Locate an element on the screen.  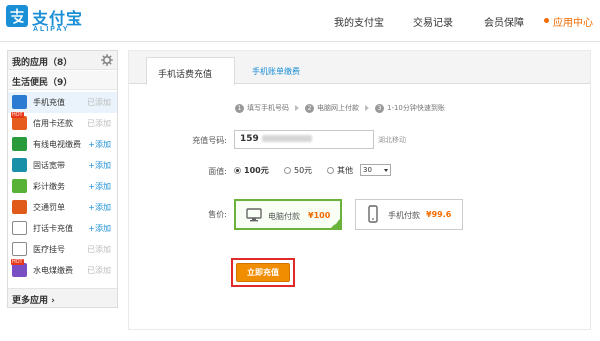
pay-option-price: ¥100 is located at coordinates (319, 215).